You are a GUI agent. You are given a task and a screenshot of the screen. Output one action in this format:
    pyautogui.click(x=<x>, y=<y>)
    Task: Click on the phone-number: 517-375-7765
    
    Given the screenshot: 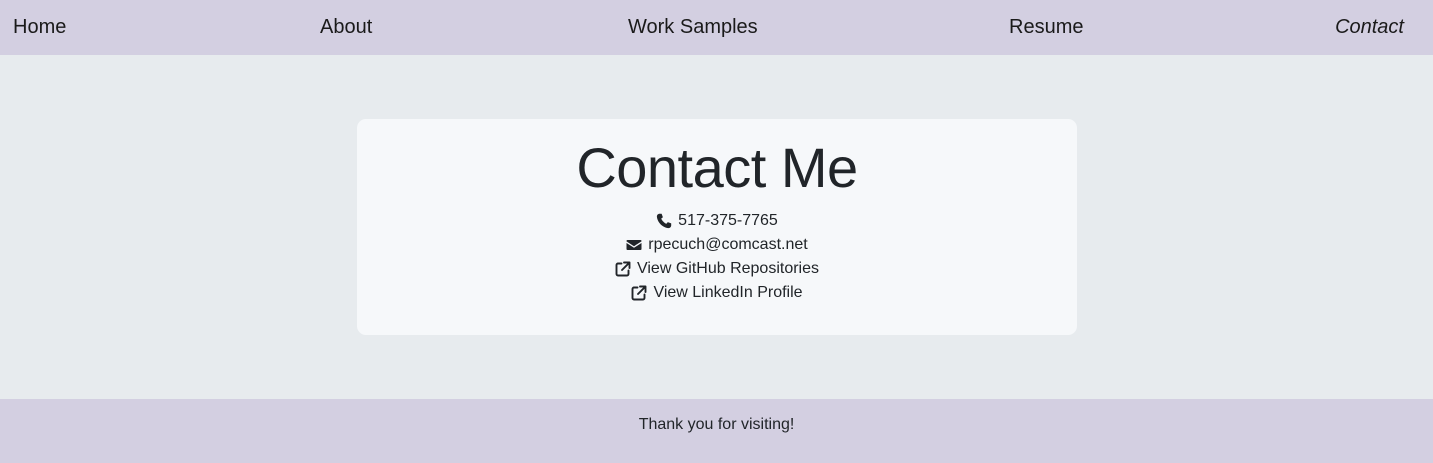 What is the action you would take?
    pyautogui.click(x=728, y=220)
    